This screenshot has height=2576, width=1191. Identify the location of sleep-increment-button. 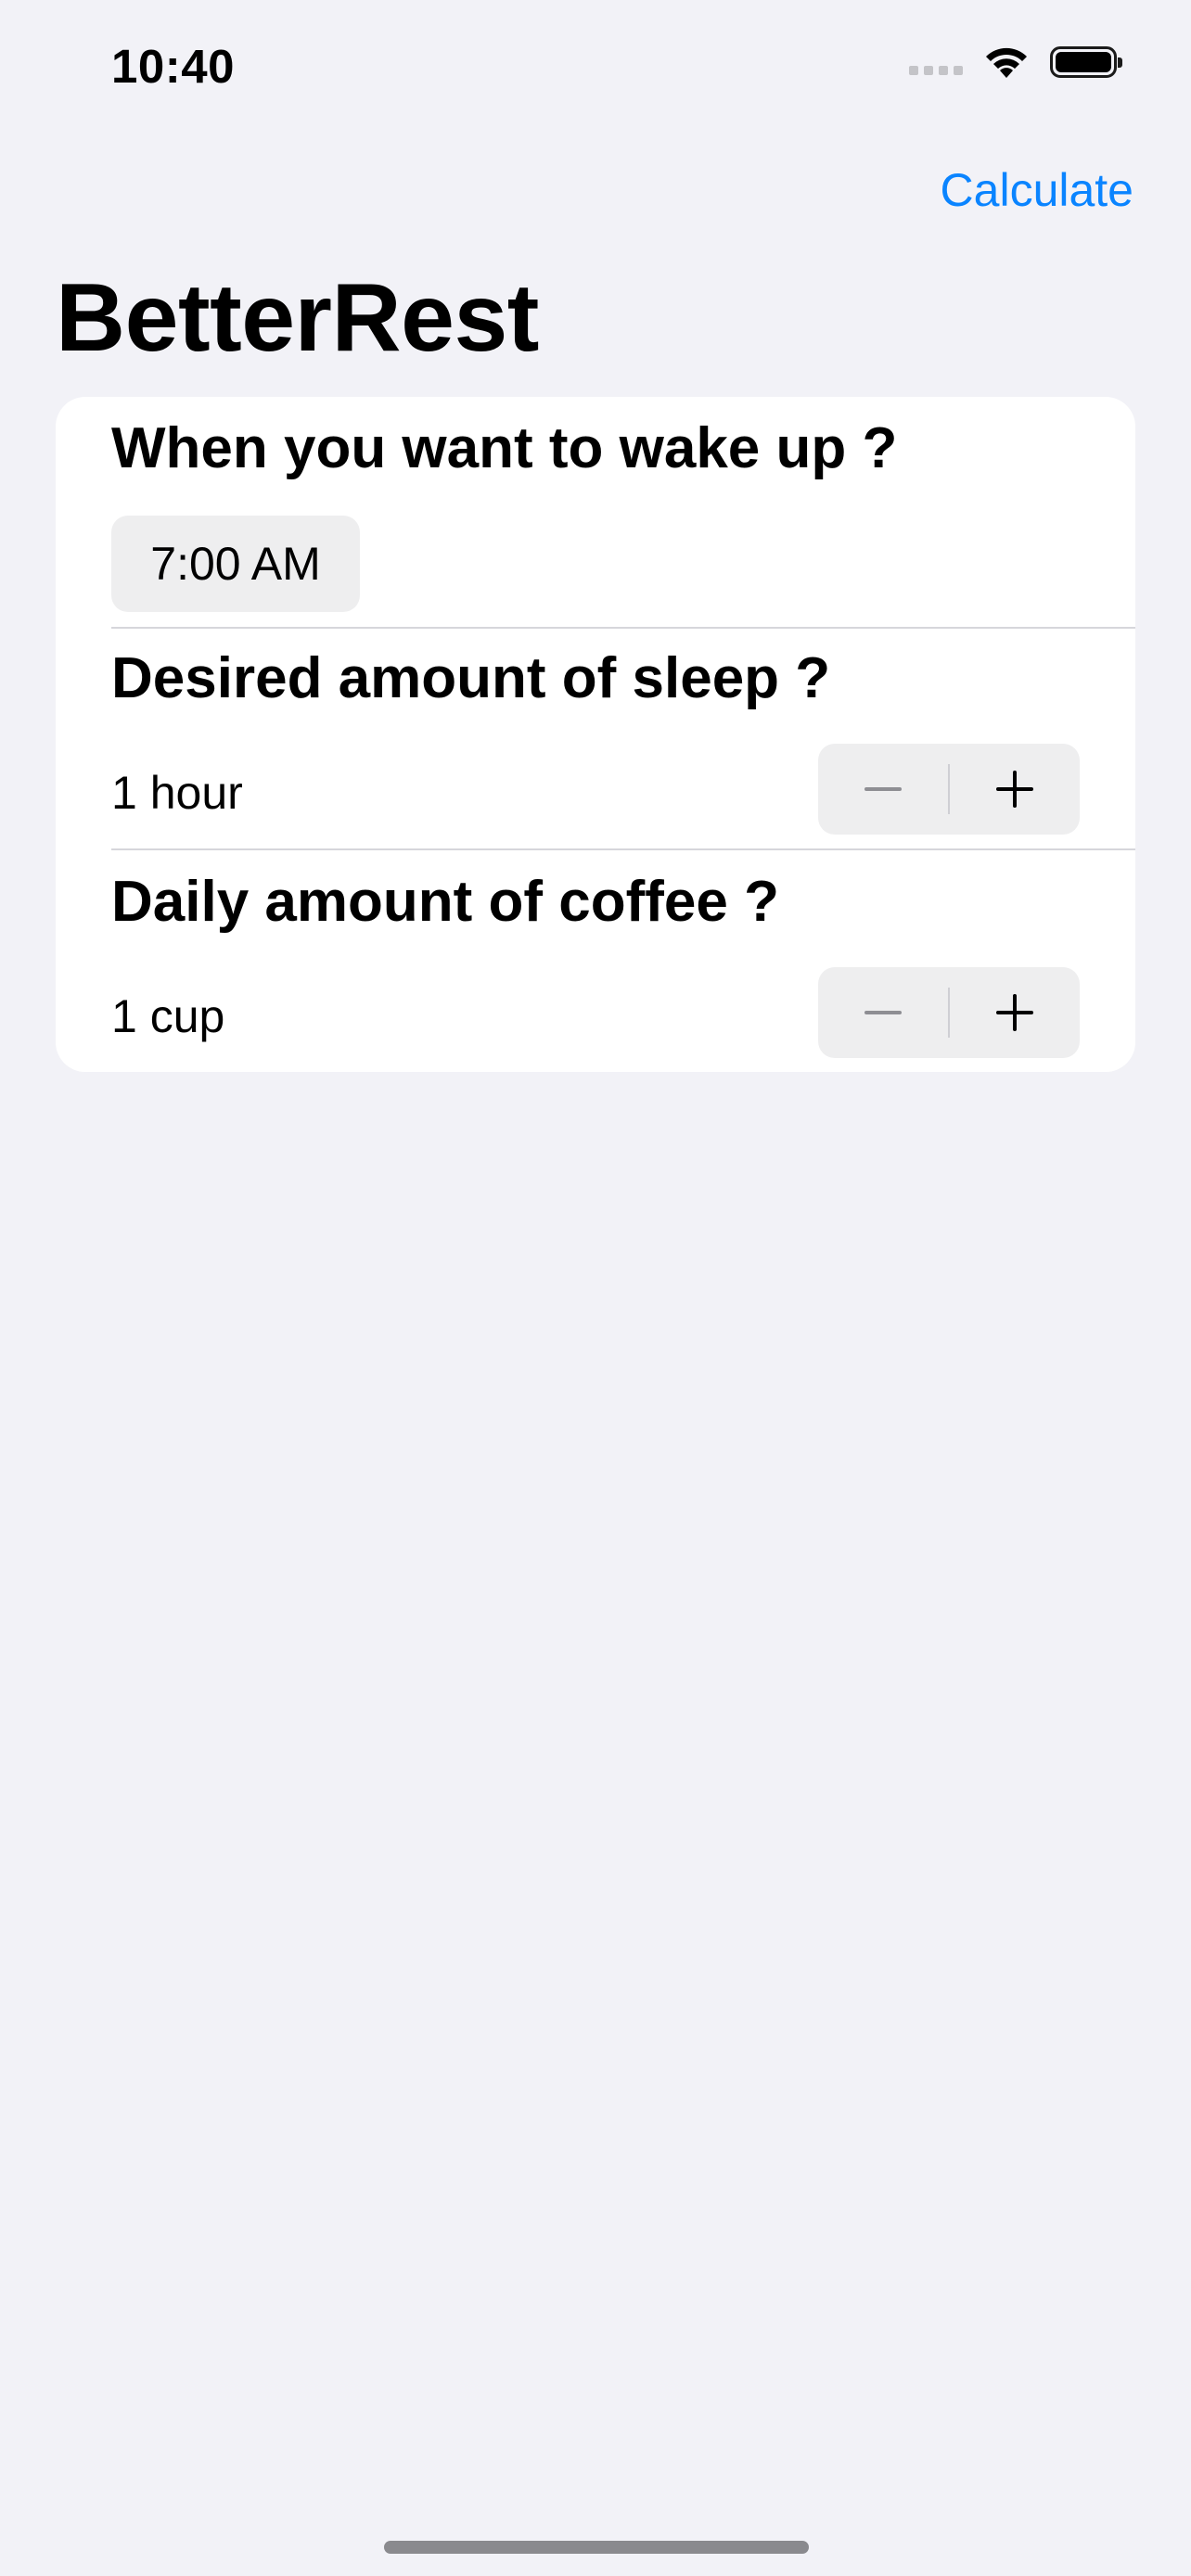
(1015, 789).